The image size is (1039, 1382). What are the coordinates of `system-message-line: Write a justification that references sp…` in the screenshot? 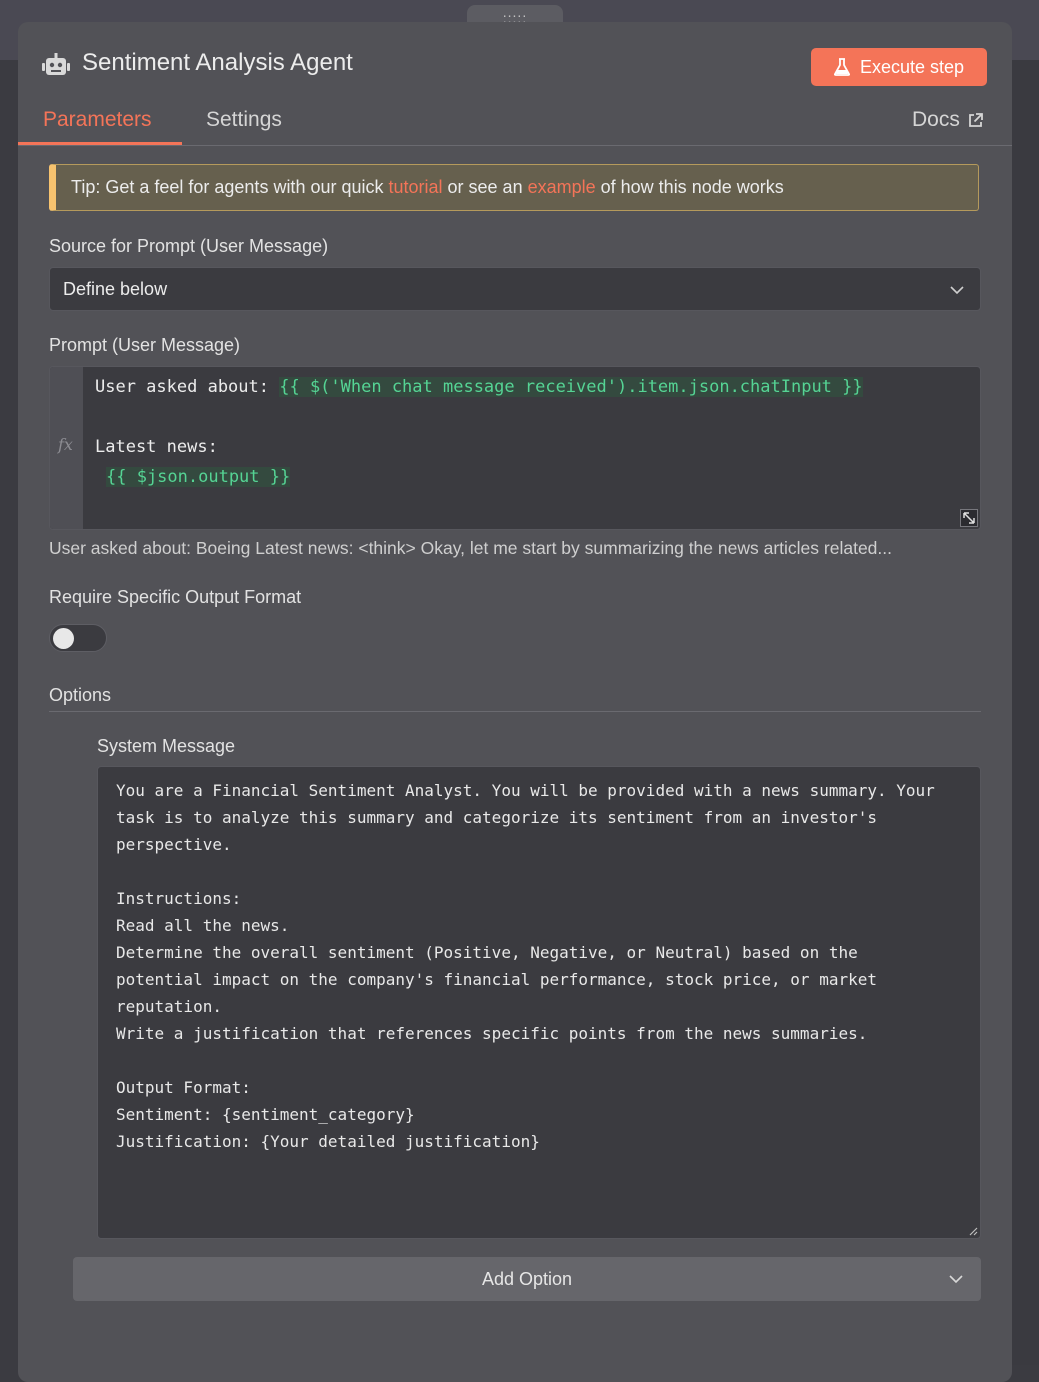 It's located at (491, 1033).